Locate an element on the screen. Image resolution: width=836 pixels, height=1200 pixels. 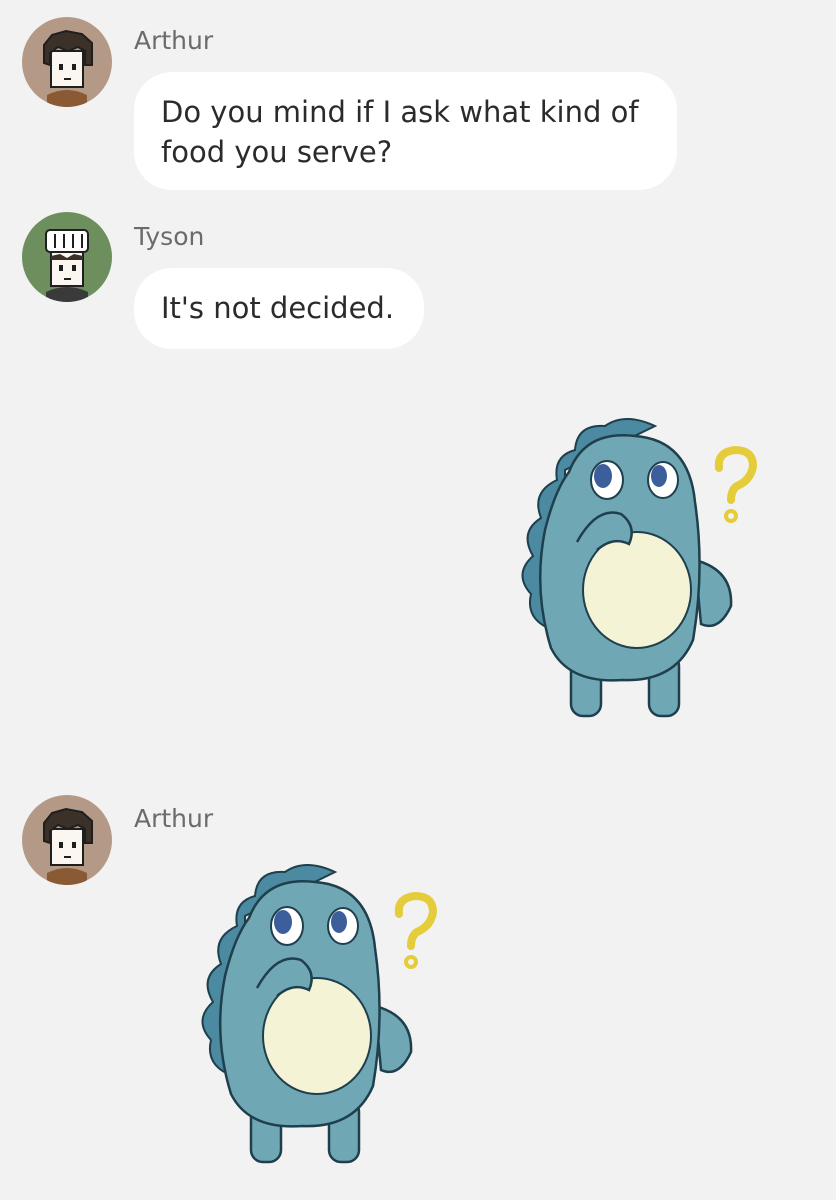
tyson-chef-avatar is located at coordinates (67, 257).